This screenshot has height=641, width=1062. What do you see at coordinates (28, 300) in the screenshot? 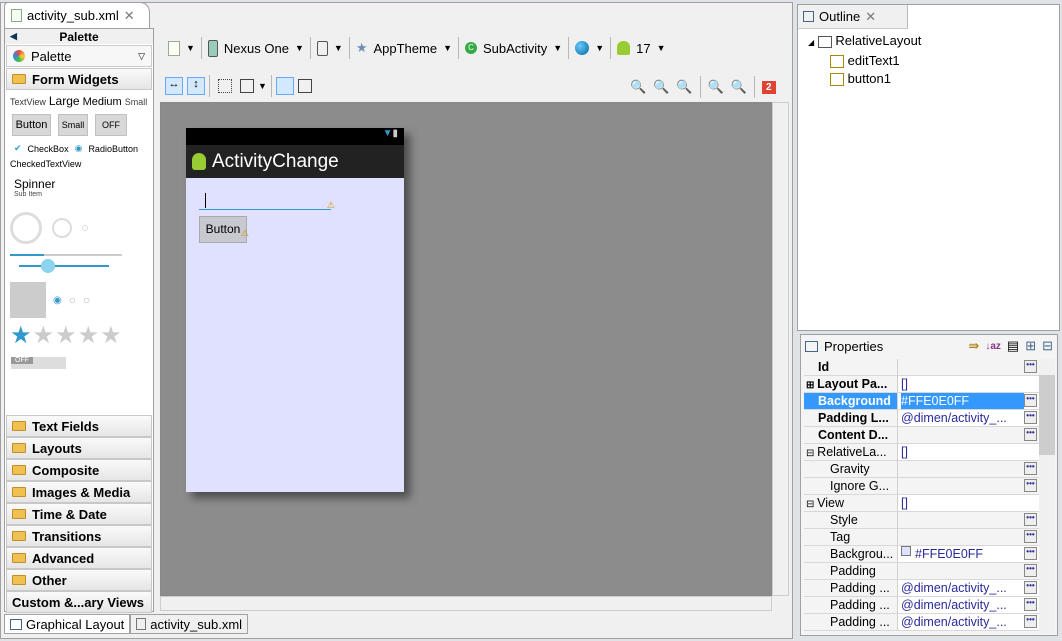
I see `image-view-icon` at bounding box center [28, 300].